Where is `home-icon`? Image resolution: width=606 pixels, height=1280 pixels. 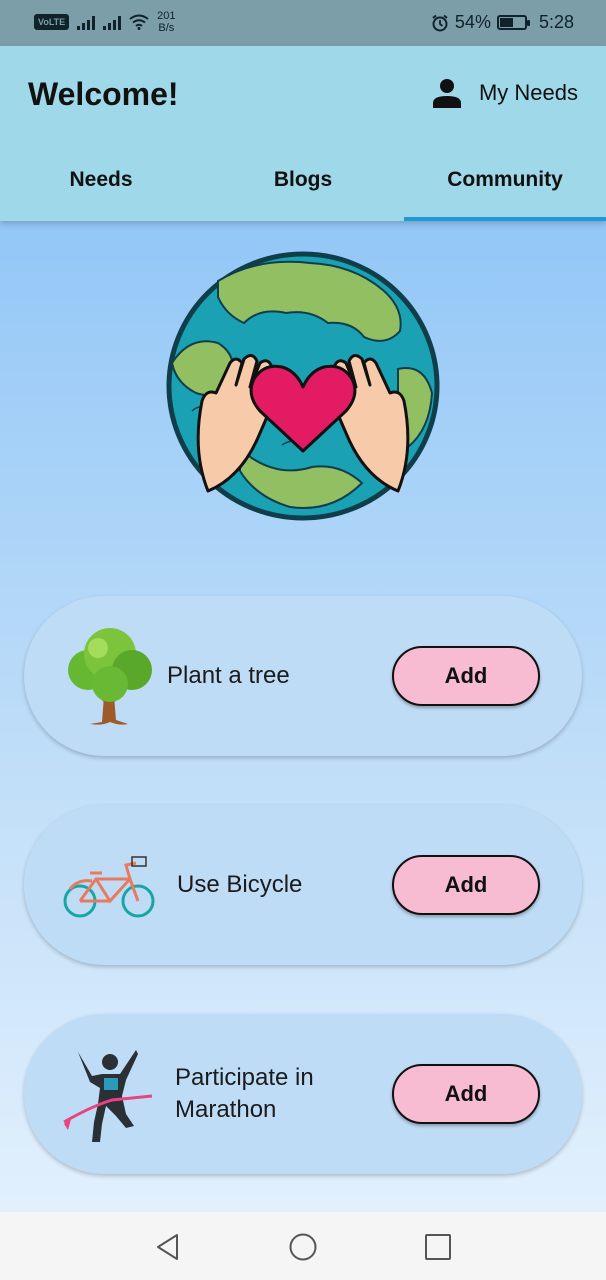 home-icon is located at coordinates (303, 1247).